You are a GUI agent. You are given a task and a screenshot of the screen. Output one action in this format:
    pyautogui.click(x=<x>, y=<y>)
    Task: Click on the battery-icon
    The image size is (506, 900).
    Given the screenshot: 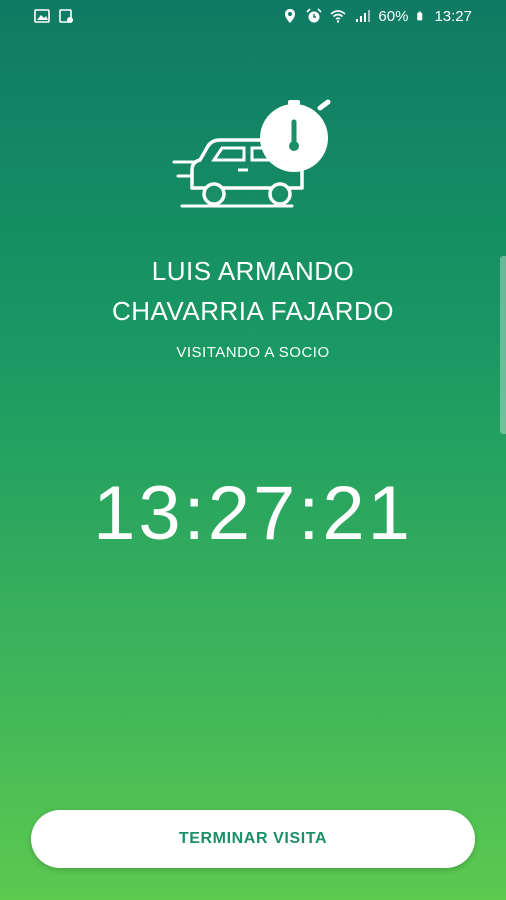 What is the action you would take?
    pyautogui.click(x=420, y=16)
    